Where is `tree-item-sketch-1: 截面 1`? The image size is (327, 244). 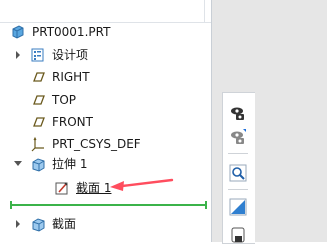
tree-item-sketch-1: 截面 1 is located at coordinates (82, 188).